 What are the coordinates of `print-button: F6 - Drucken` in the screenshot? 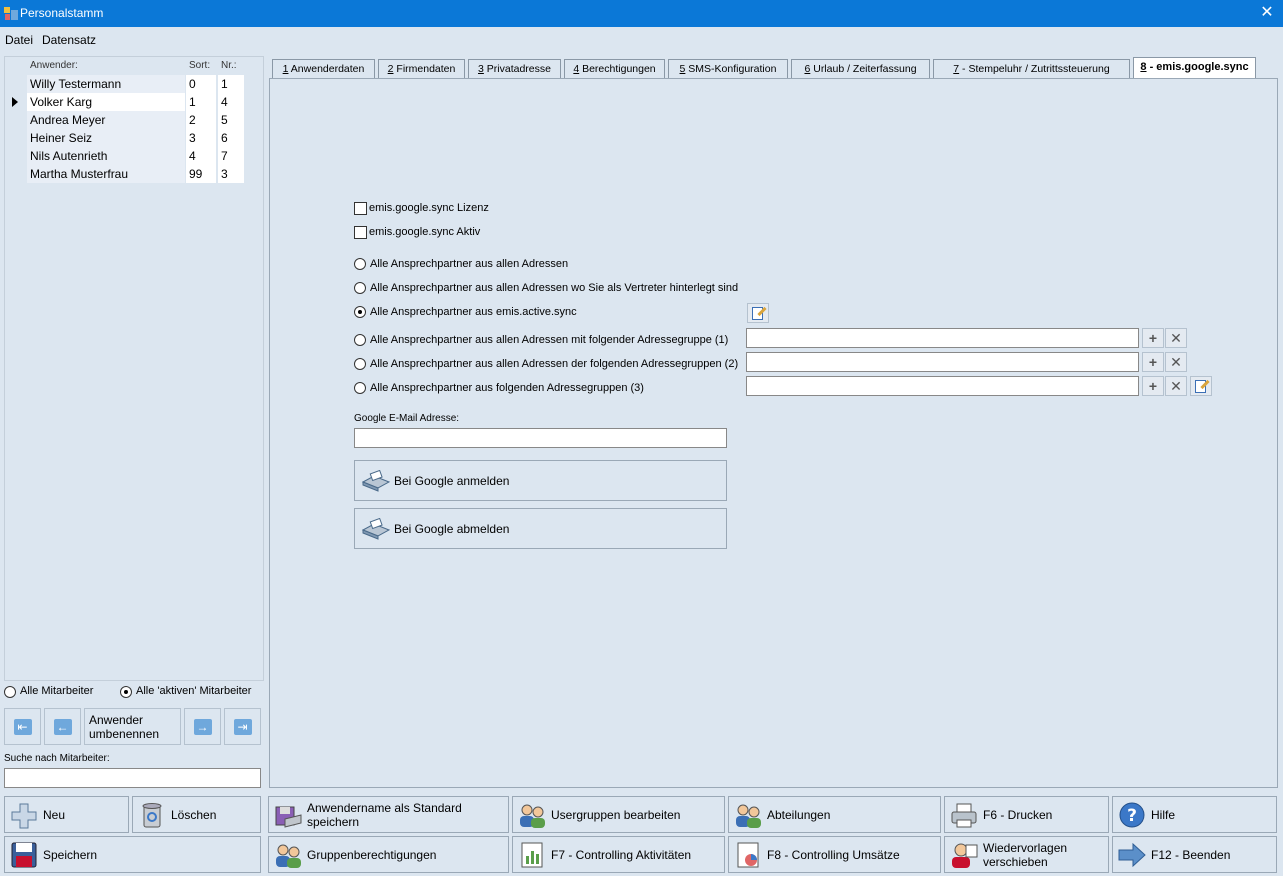 It's located at (1026, 814).